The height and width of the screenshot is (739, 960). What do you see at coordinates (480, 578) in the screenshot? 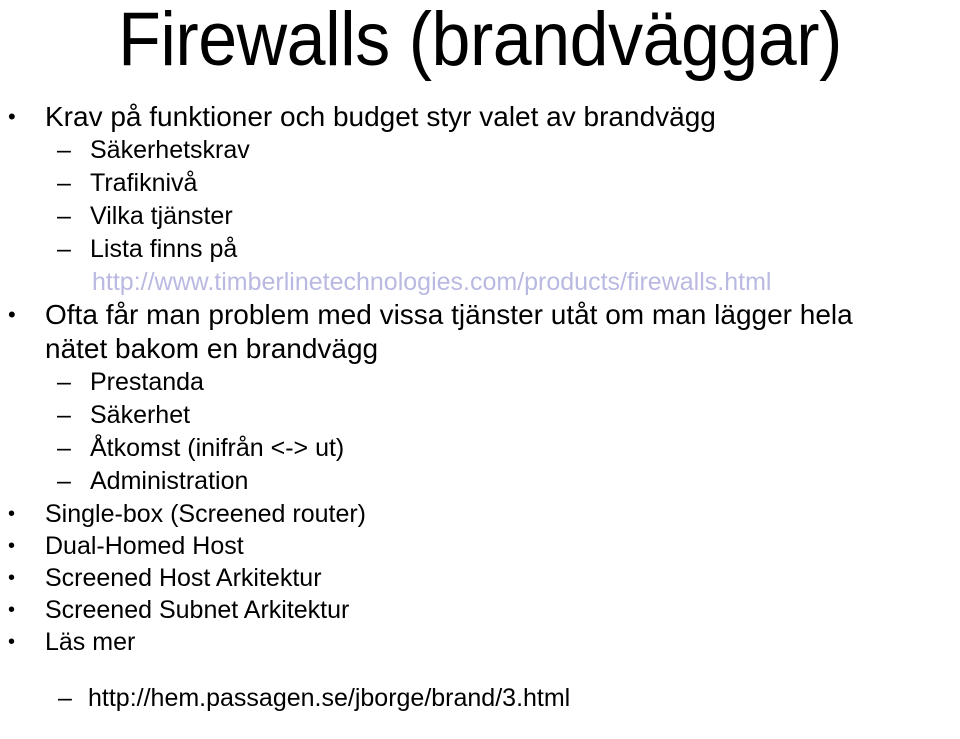
I see `bullet-level1-screened-host-arkitektur: • Screened Host Arkitektur` at bounding box center [480, 578].